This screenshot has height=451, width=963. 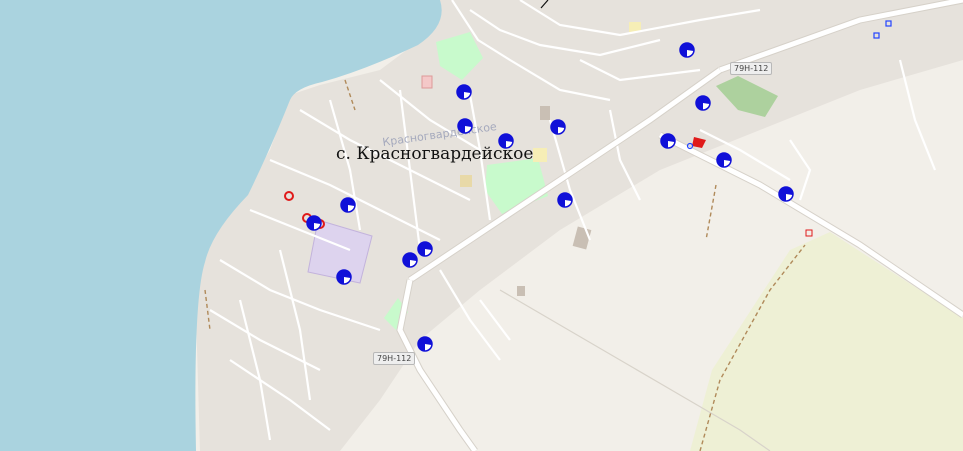 I want to click on farmland, so click(x=826, y=341).